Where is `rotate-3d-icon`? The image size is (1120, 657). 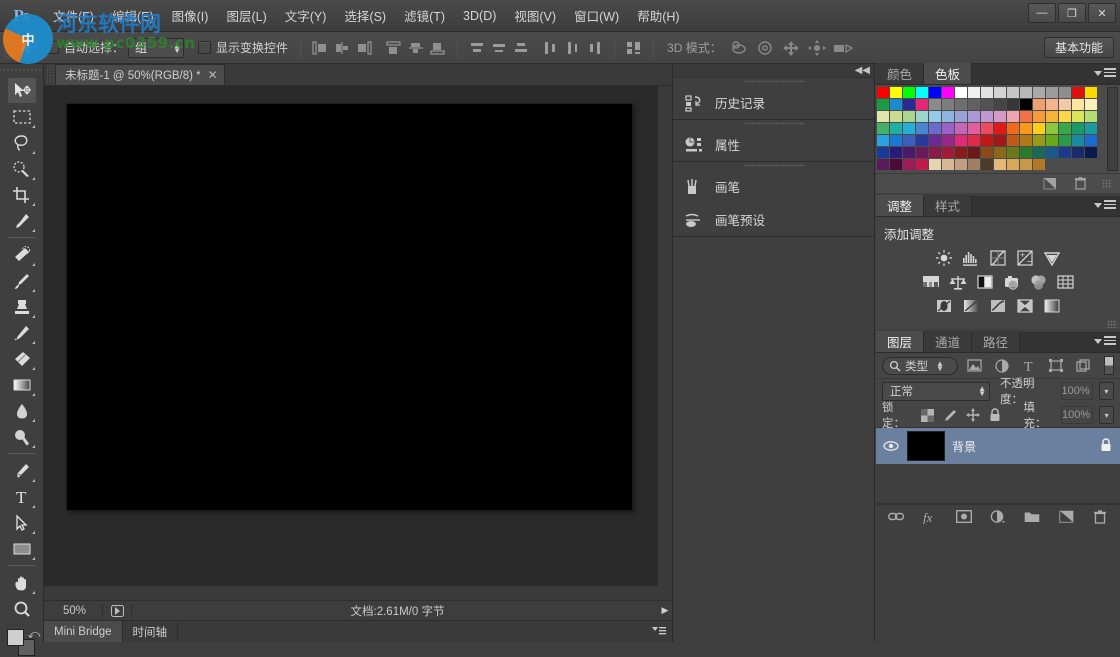
rotate-3d-icon is located at coordinates (739, 48).